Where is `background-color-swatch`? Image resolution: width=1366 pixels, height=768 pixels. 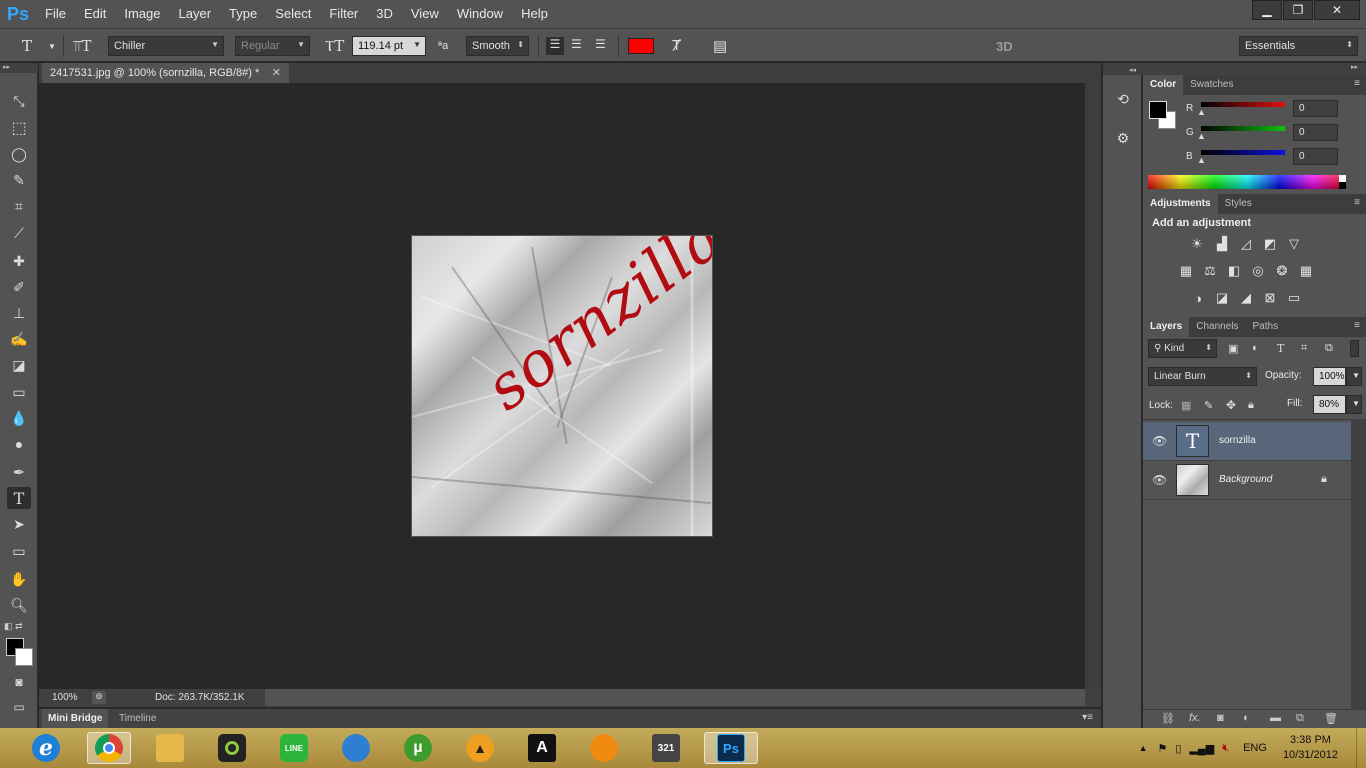 background-color-swatch is located at coordinates (24, 657).